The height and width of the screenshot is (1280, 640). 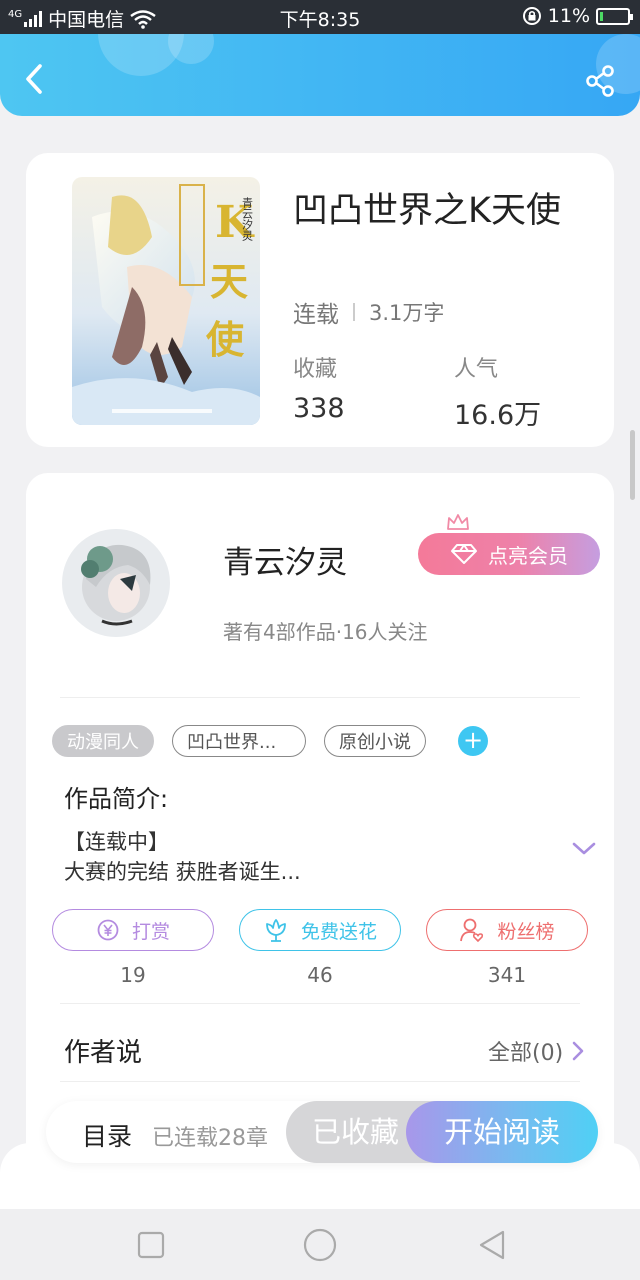 I want to click on system-nav-bar, so click(x=320, y=1244).